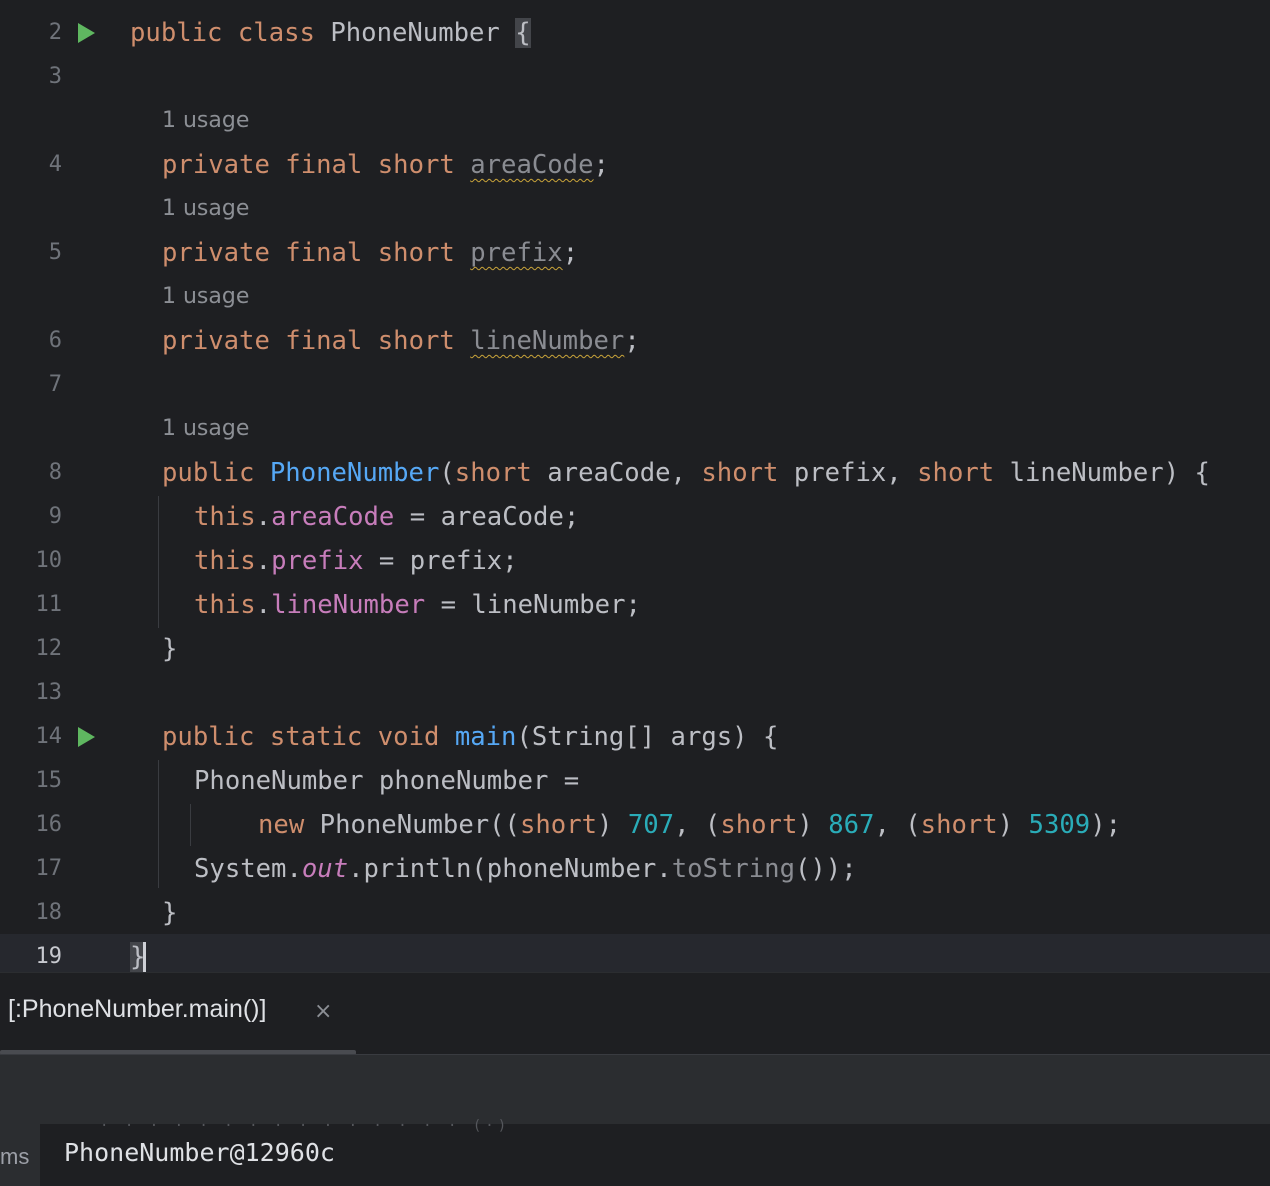 The width and height of the screenshot is (1270, 1186). I want to click on console-output-line: PhoneNumber@12960c, so click(199, 1152).